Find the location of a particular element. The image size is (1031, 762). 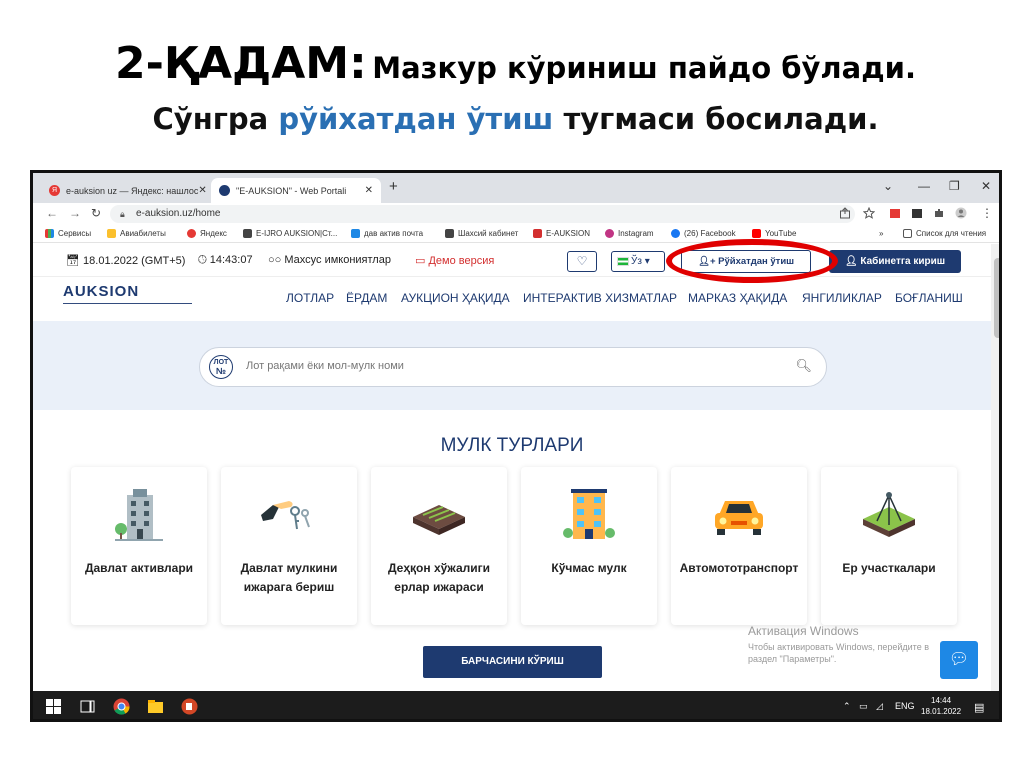

extension-red-icon is located at coordinates (895, 213).